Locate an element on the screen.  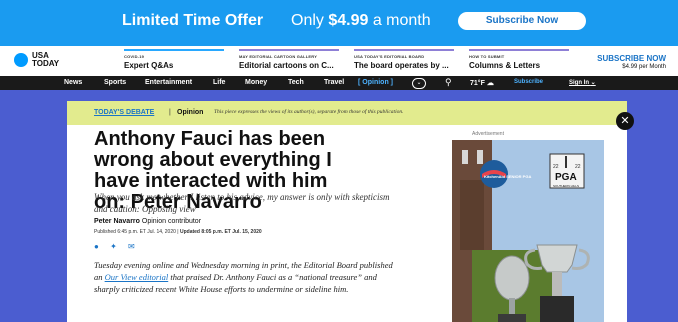
search-icon: ⚲ is located at coordinates (448, 82).